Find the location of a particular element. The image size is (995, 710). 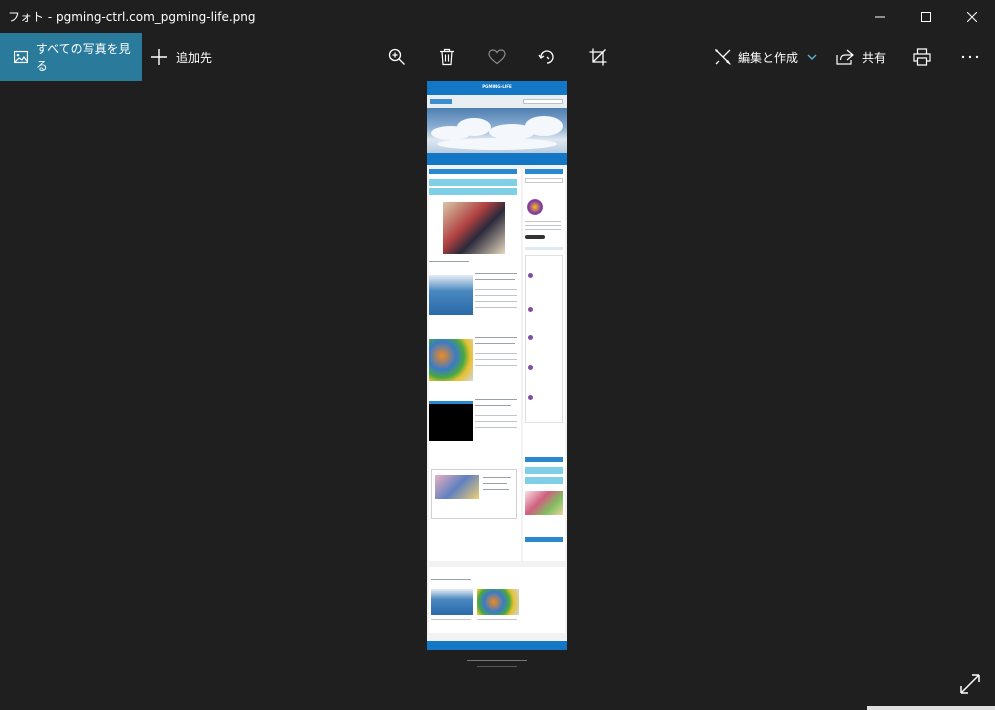

site-search-box is located at coordinates (543, 101).